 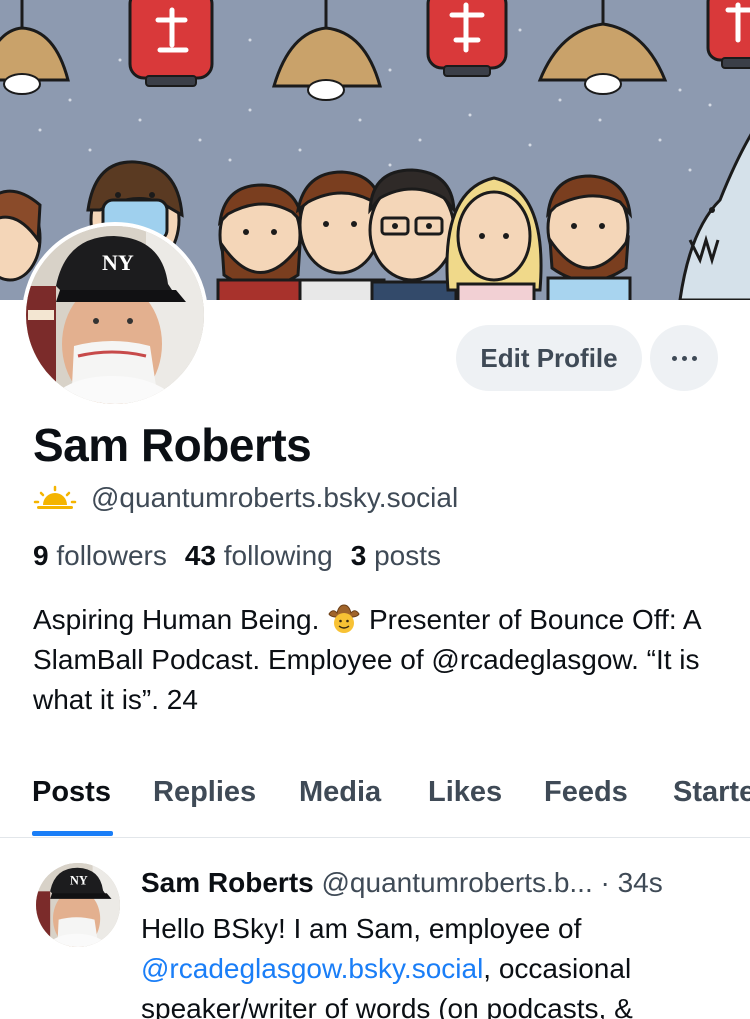 What do you see at coordinates (71, 792) in the screenshot?
I see `tab-posts: Posts` at bounding box center [71, 792].